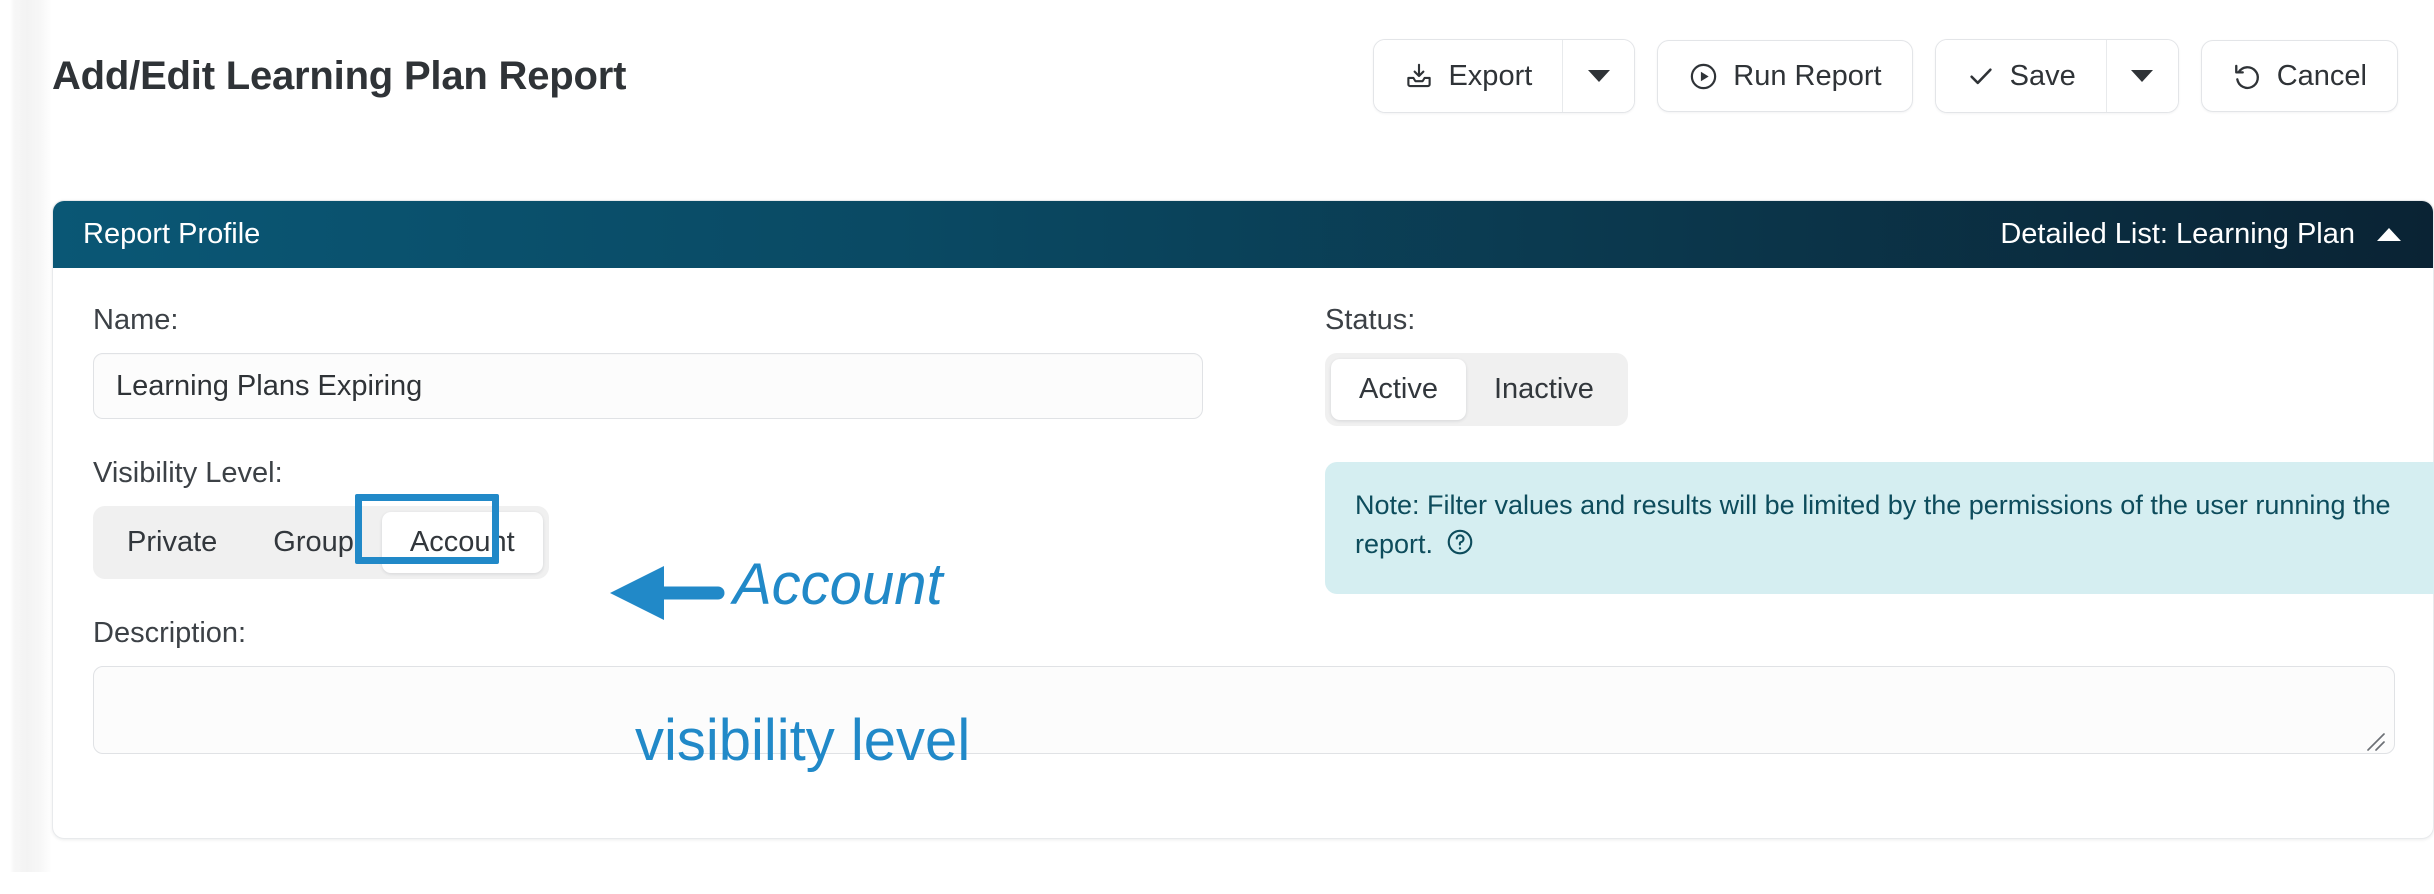 The height and width of the screenshot is (894, 2434). What do you see at coordinates (170, 633) in the screenshot?
I see `description-field-label: Description:` at bounding box center [170, 633].